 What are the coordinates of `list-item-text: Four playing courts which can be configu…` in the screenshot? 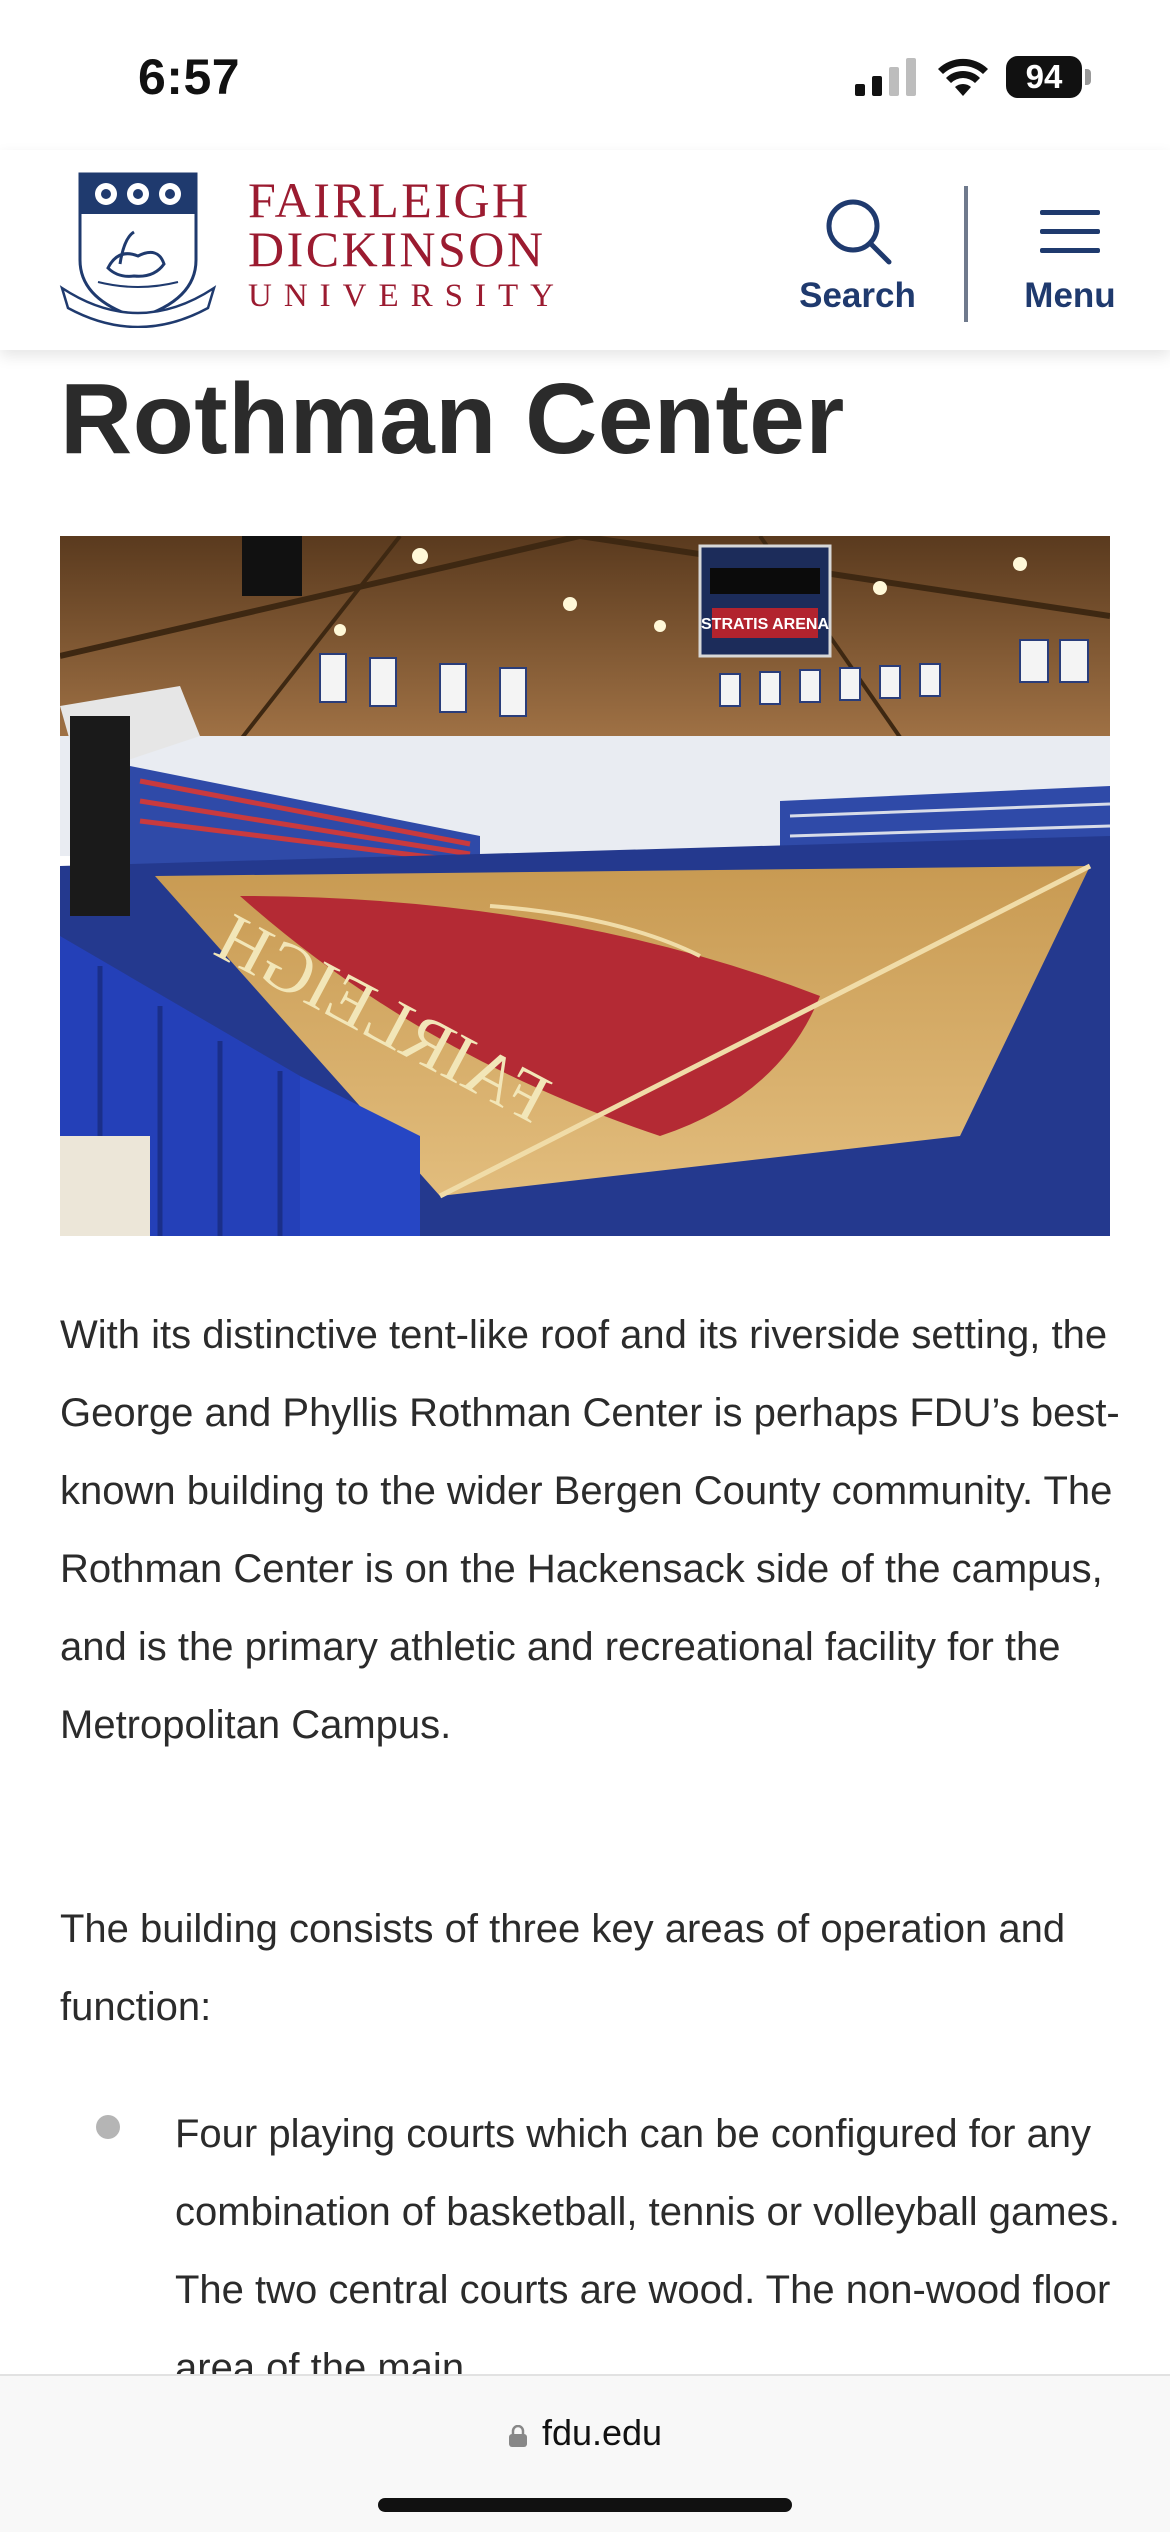 It's located at (647, 2251).